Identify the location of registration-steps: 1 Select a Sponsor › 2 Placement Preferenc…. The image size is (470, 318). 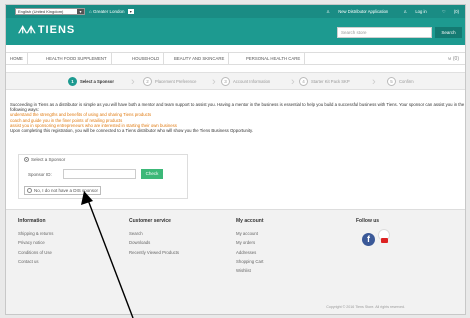
(235, 81).